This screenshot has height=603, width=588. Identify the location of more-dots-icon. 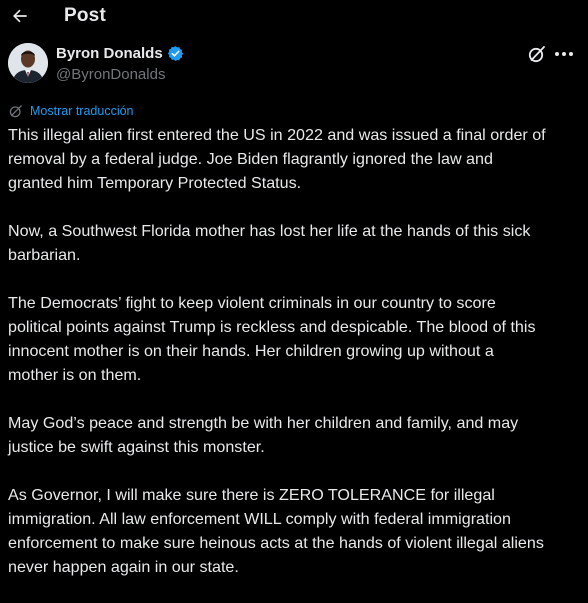
(564, 54).